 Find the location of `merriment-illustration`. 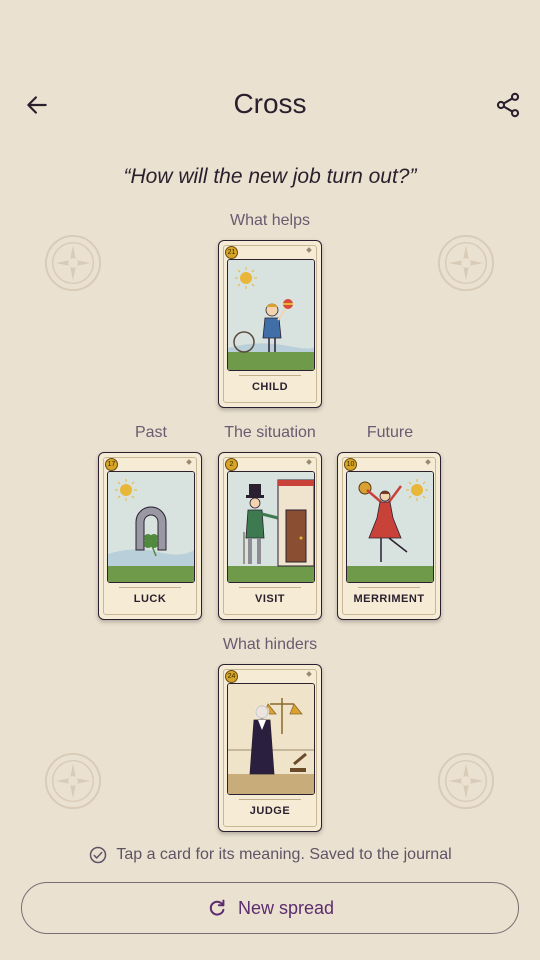

merriment-illustration is located at coordinates (390, 527).